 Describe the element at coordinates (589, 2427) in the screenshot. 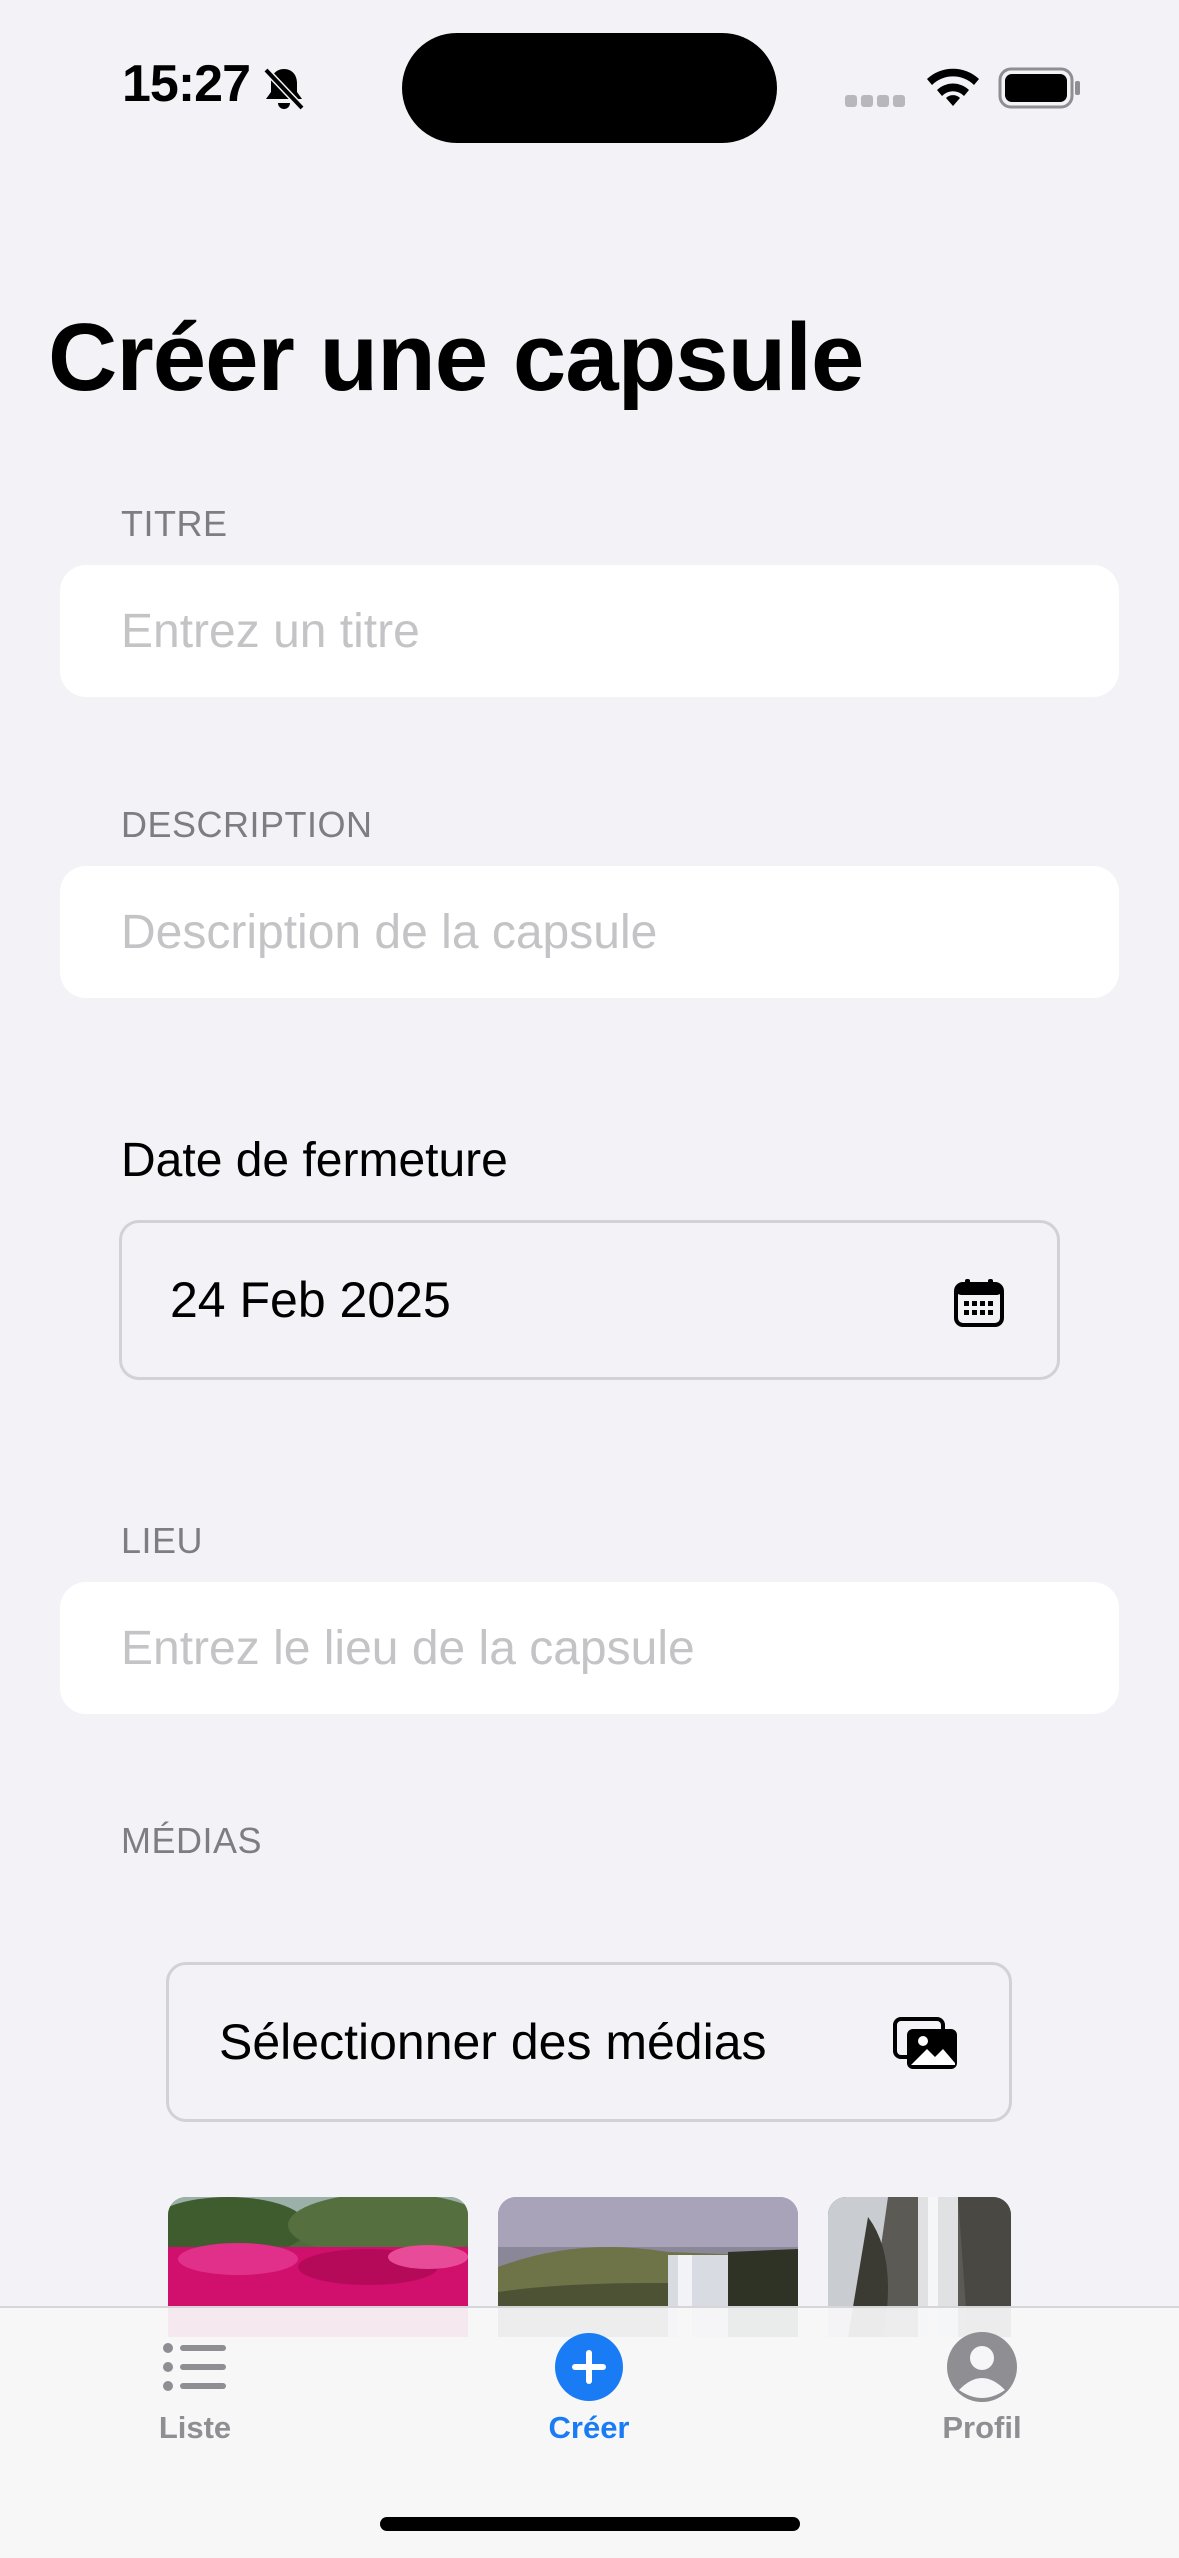

I see `tab-creer-label: Créer` at that location.